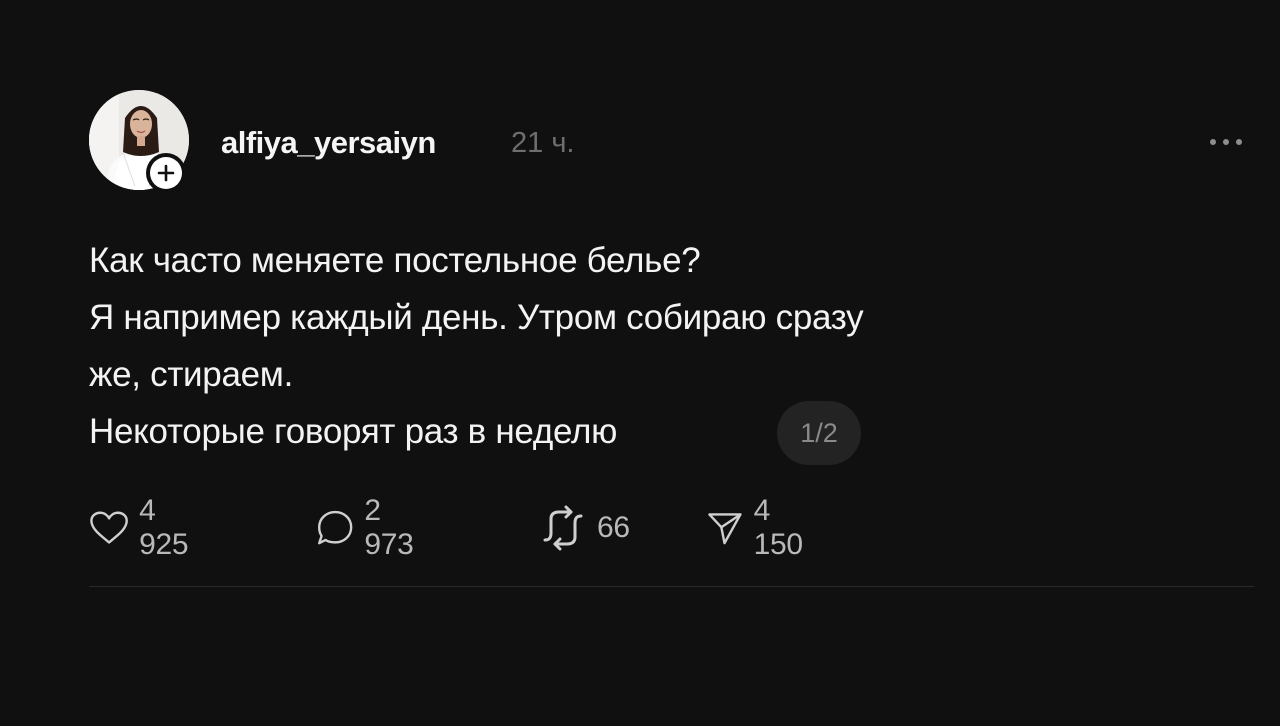 Image resolution: width=1280 pixels, height=726 pixels. What do you see at coordinates (563, 528) in the screenshot?
I see `repost-arrows-icon` at bounding box center [563, 528].